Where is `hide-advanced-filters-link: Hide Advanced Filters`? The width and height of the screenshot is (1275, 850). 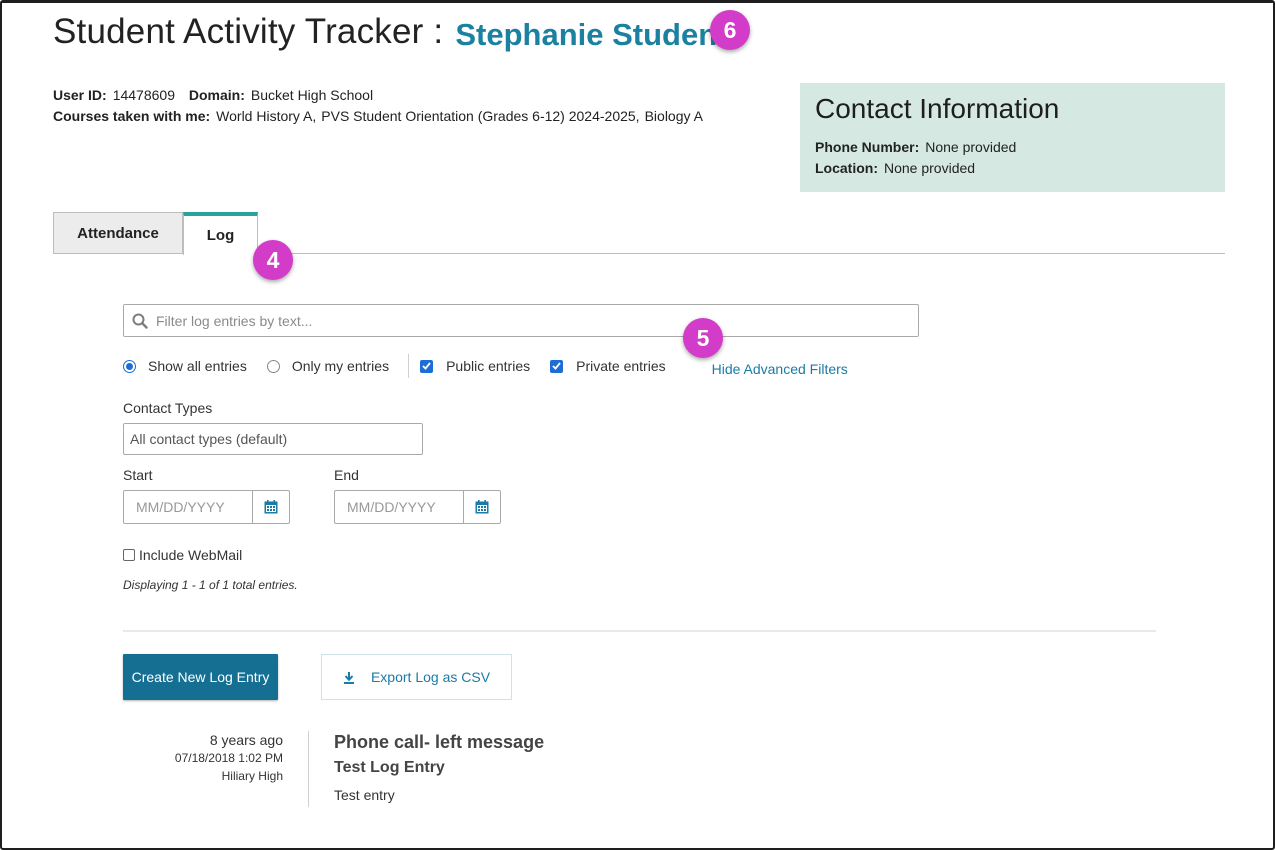
hide-advanced-filters-link: Hide Advanced Filters is located at coordinates (780, 369).